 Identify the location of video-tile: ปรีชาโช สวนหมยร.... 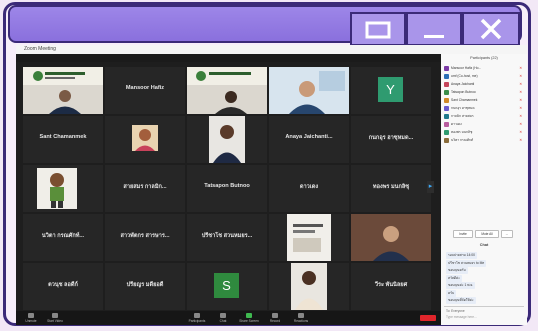
(227, 237).